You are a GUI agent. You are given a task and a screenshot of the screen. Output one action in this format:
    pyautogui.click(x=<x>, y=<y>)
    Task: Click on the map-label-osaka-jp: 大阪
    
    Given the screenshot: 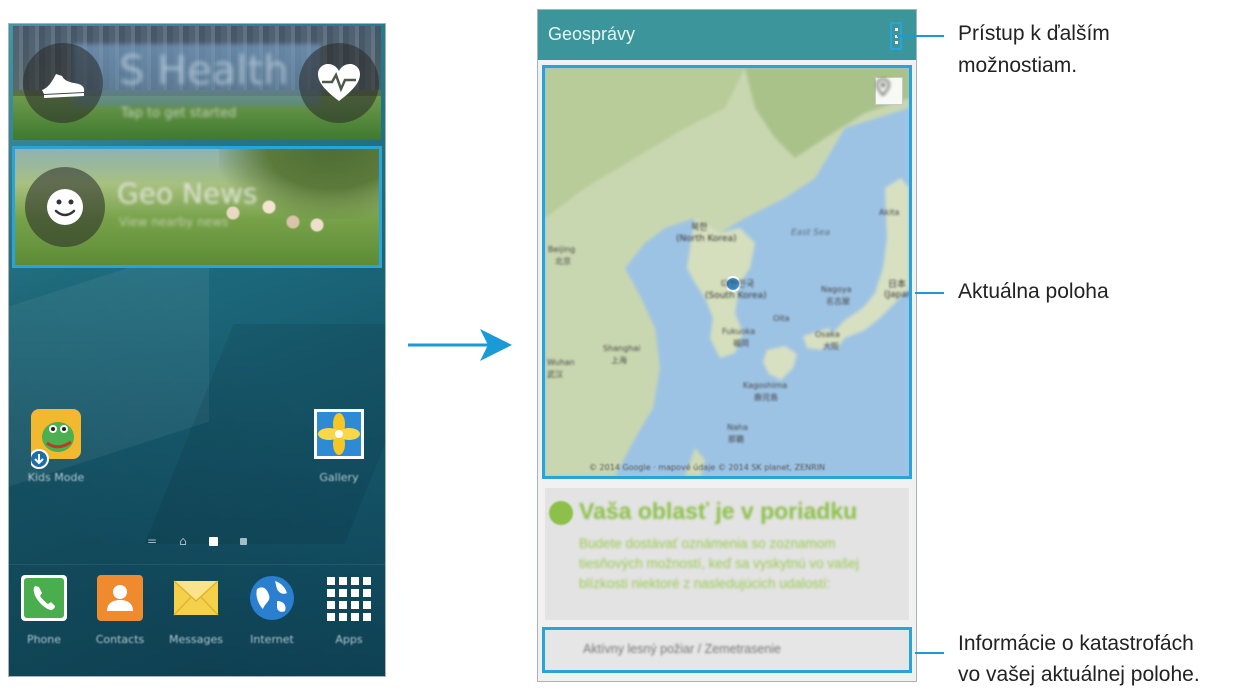 What is the action you would take?
    pyautogui.click(x=831, y=346)
    